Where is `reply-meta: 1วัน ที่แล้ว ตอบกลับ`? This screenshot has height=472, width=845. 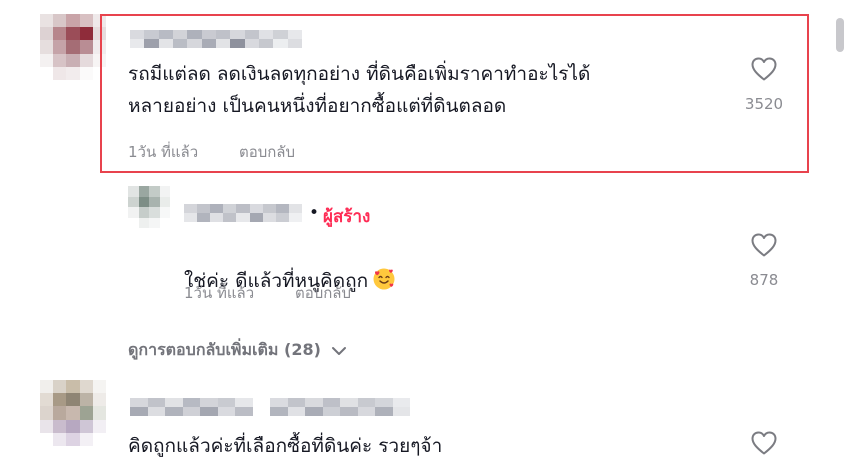 reply-meta: 1วัน ที่แล้ว ตอบกลับ is located at coordinates (267, 293).